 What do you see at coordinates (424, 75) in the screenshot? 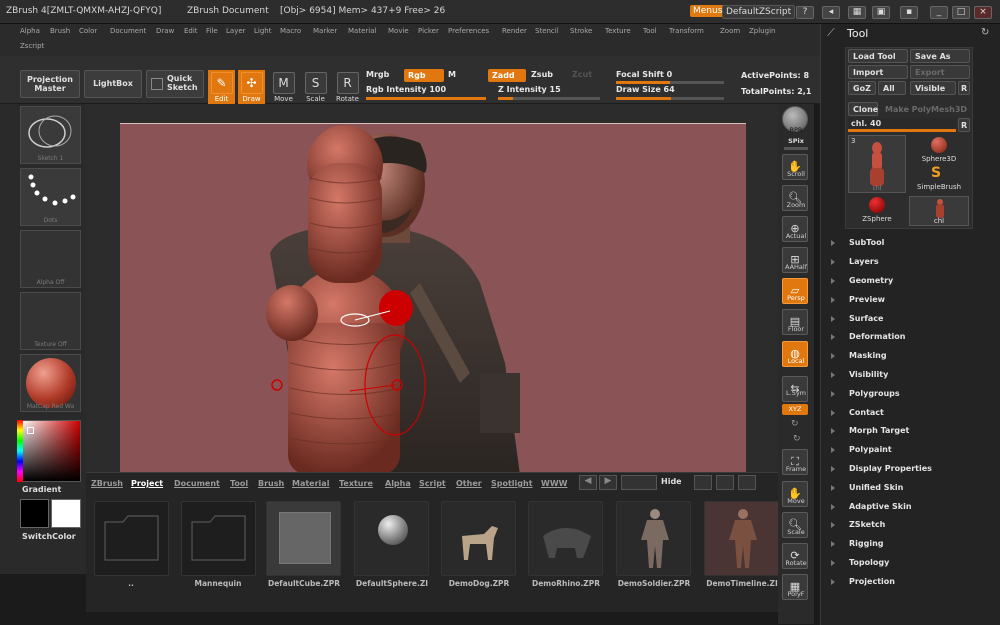
I see `rgb-button: Rgb` at bounding box center [424, 75].